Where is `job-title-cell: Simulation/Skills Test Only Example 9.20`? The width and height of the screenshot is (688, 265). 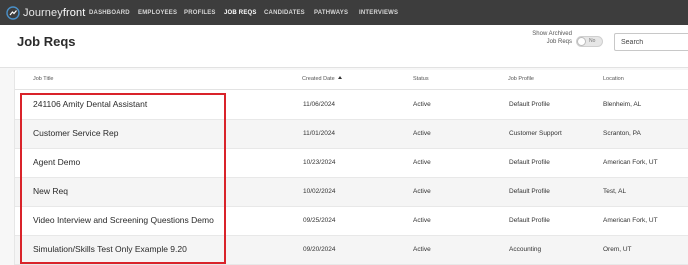
job-title-cell: Simulation/Skills Test Only Example 9.20 is located at coordinates (110, 249).